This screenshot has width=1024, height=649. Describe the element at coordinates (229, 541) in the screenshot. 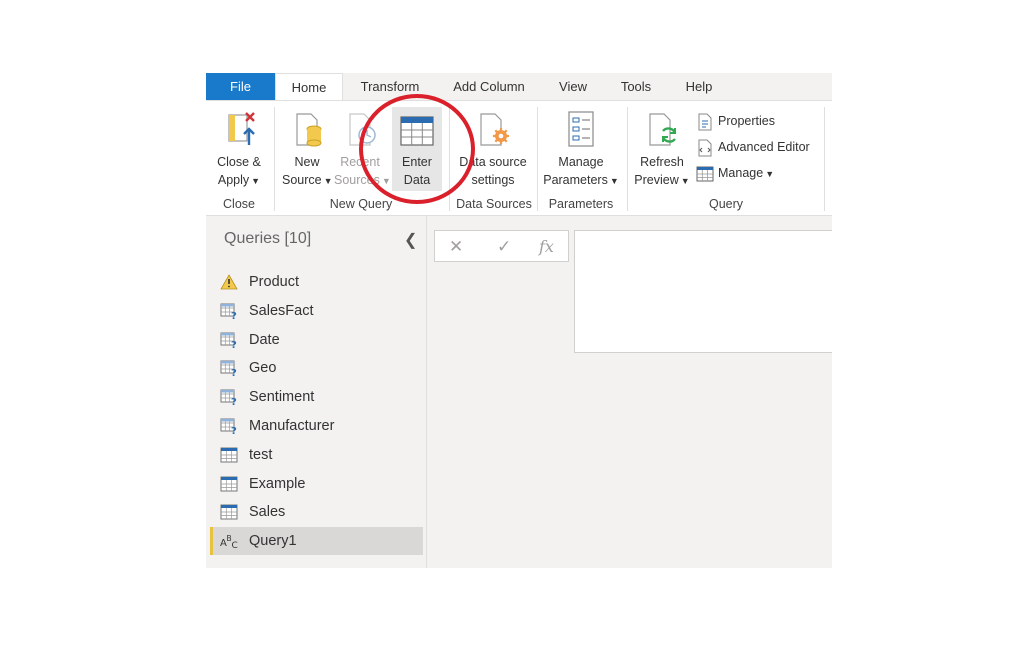

I see `abc-text-icon: A BC` at that location.